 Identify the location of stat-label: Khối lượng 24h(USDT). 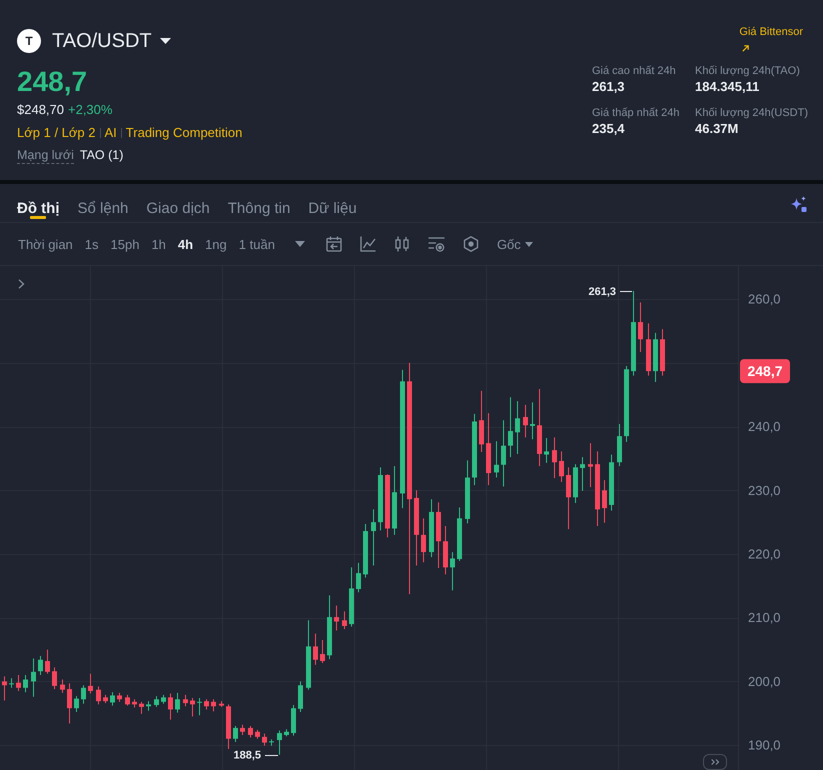
(751, 113).